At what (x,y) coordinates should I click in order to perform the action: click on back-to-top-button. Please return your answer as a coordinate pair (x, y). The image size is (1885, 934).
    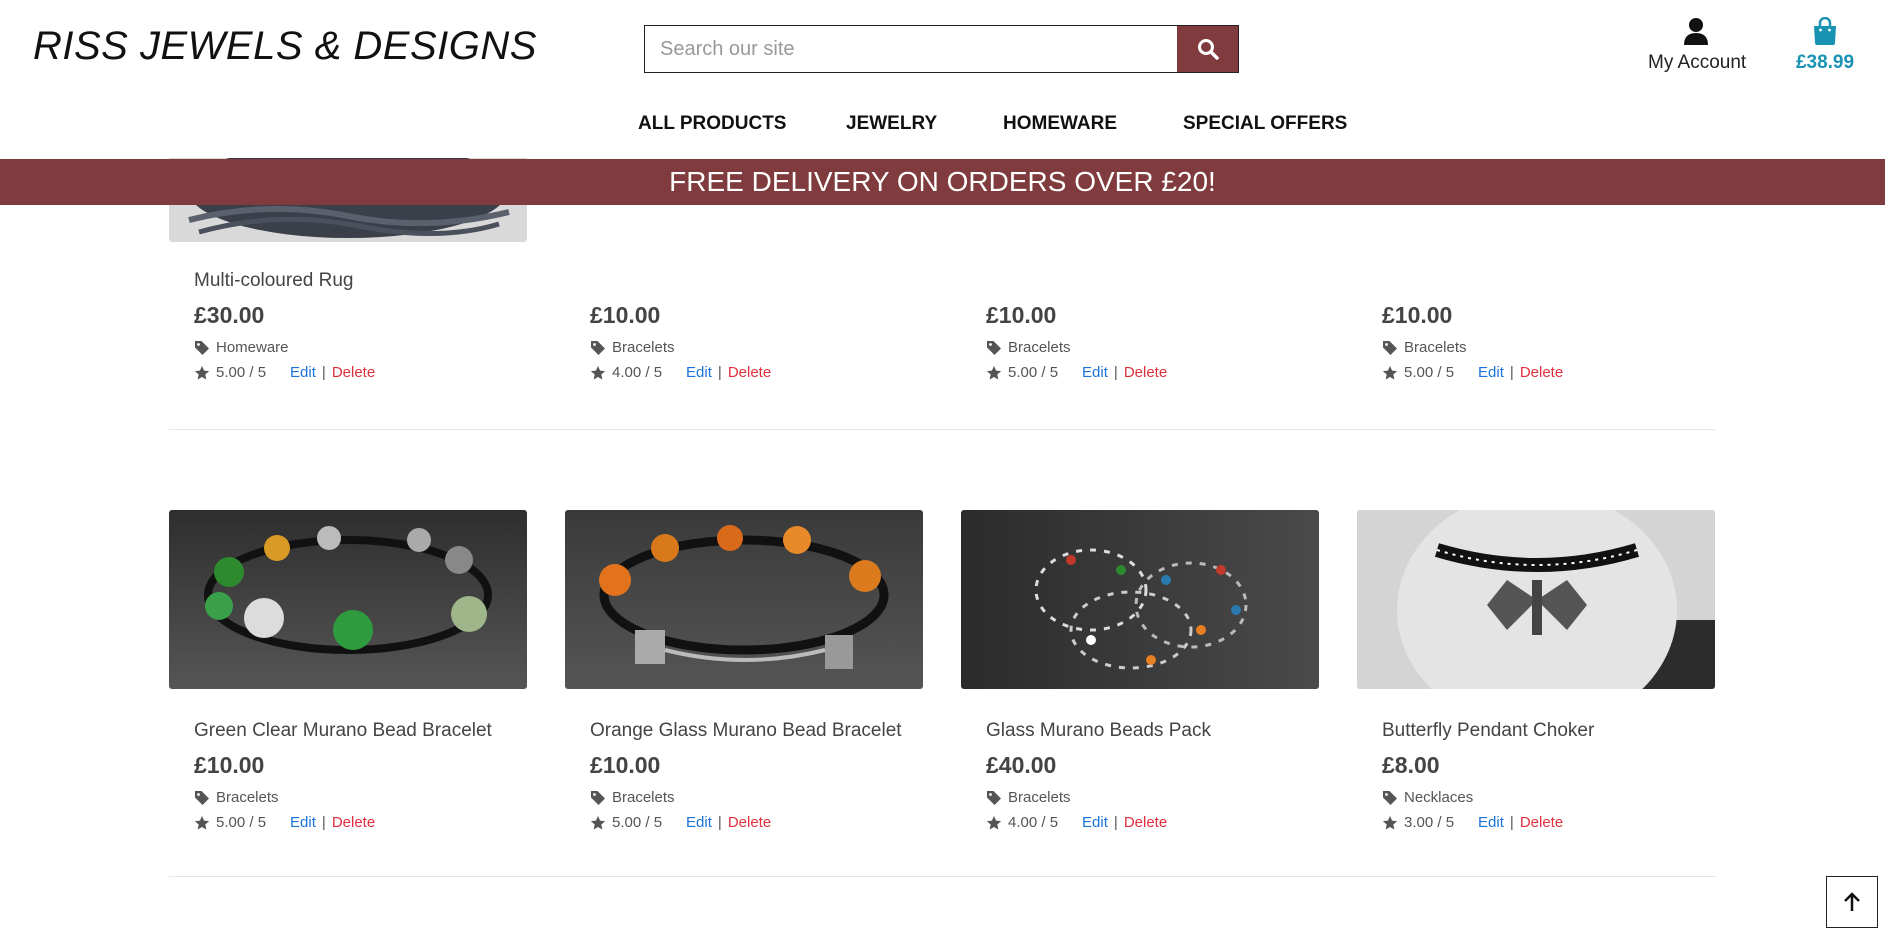
    Looking at the image, I should click on (1852, 902).